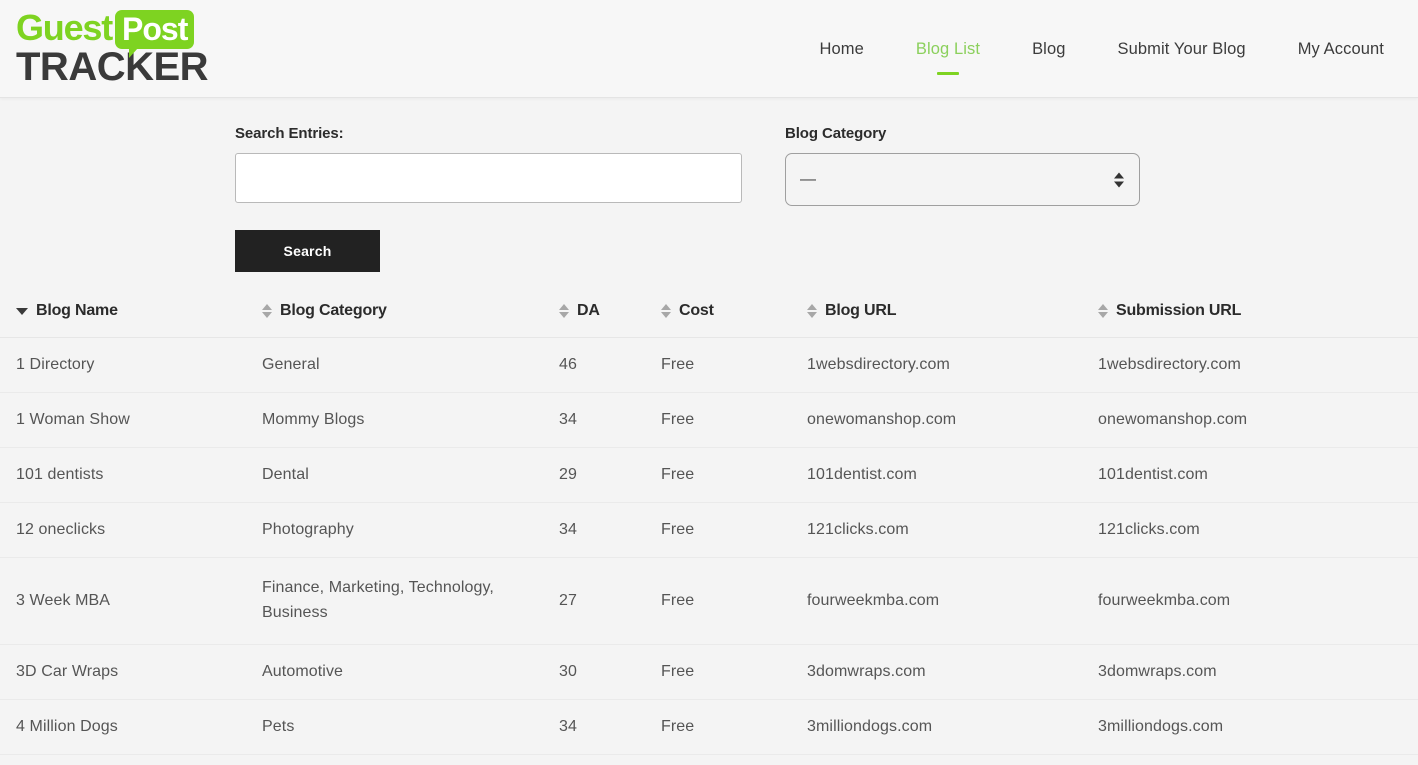  What do you see at coordinates (410, 475) in the screenshot?
I see `cell-blog-category: Dental` at bounding box center [410, 475].